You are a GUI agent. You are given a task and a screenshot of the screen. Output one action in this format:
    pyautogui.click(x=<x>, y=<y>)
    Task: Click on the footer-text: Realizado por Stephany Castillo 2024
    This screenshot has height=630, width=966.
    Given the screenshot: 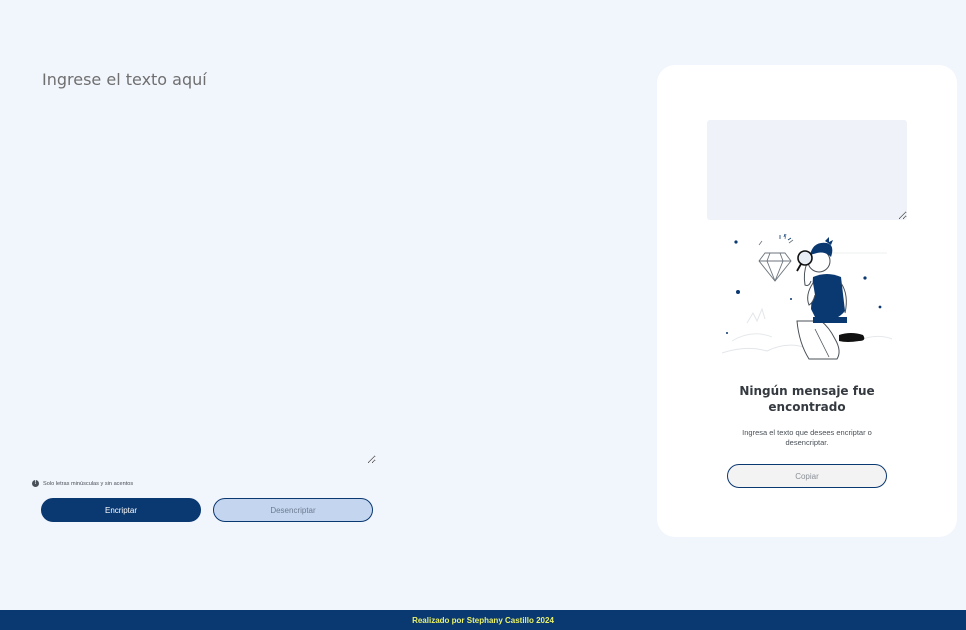 What is the action you would take?
    pyautogui.click(x=483, y=620)
    